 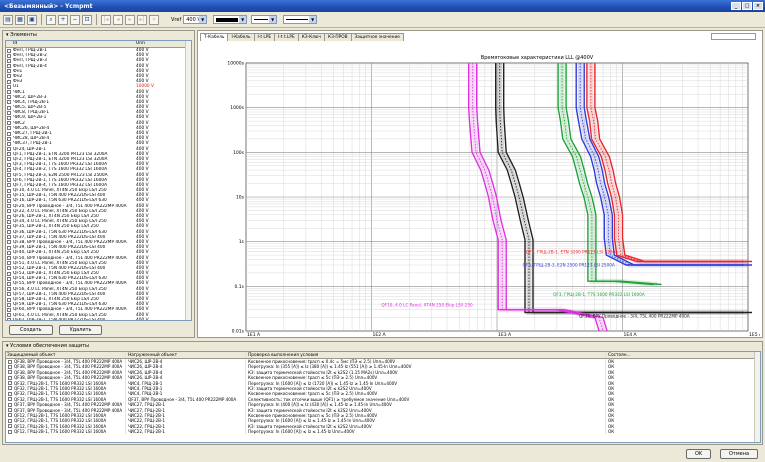 I want to click on maximize-button: □, so click(x=747, y=6).